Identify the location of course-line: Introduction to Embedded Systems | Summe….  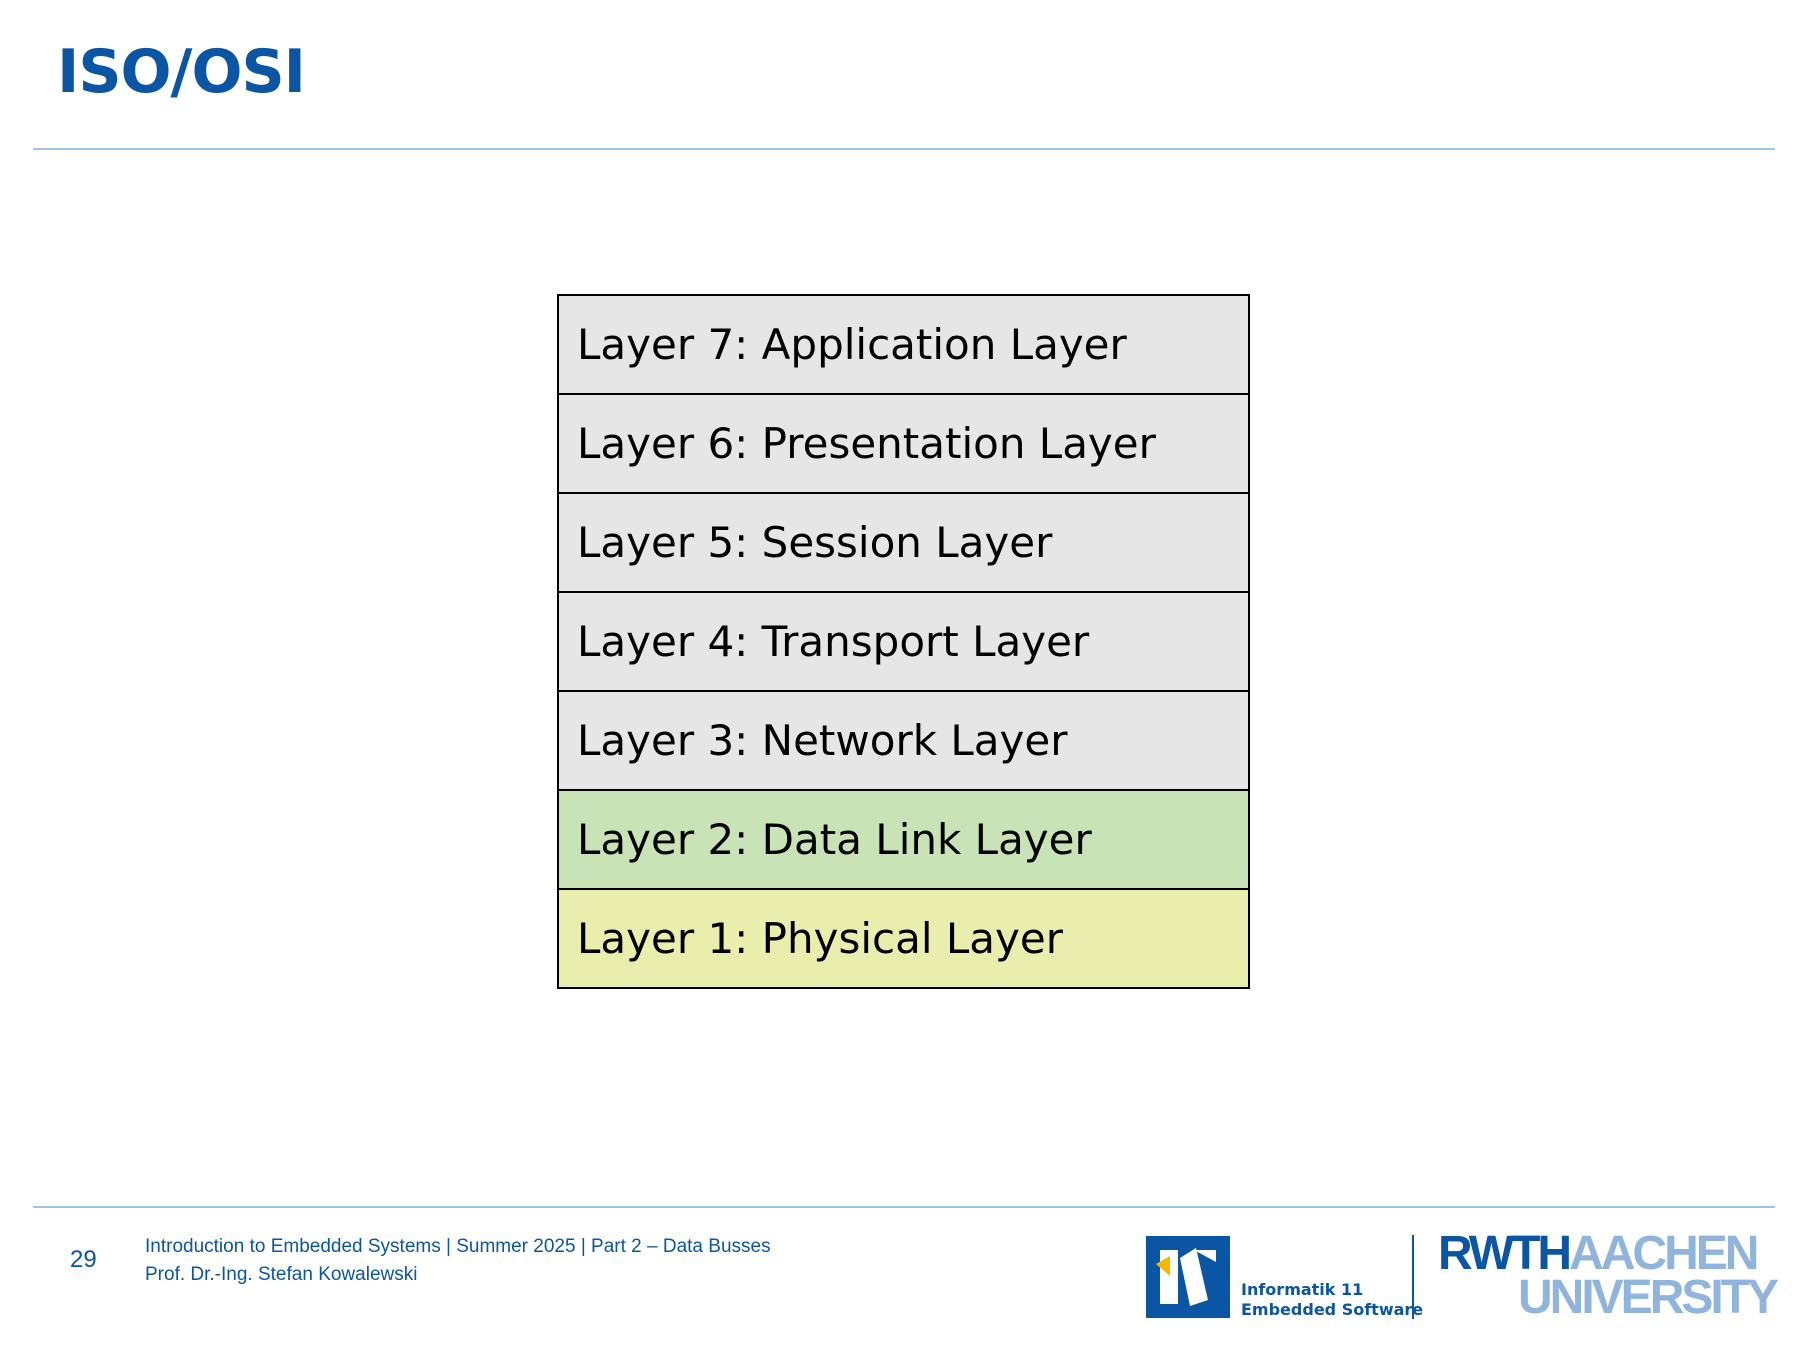
(458, 1246).